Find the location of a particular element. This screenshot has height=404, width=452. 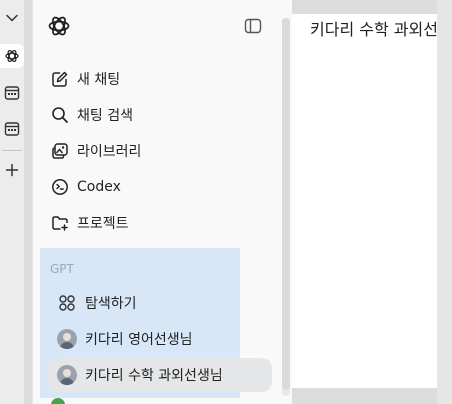

user-avatar is located at coordinates (58, 401).